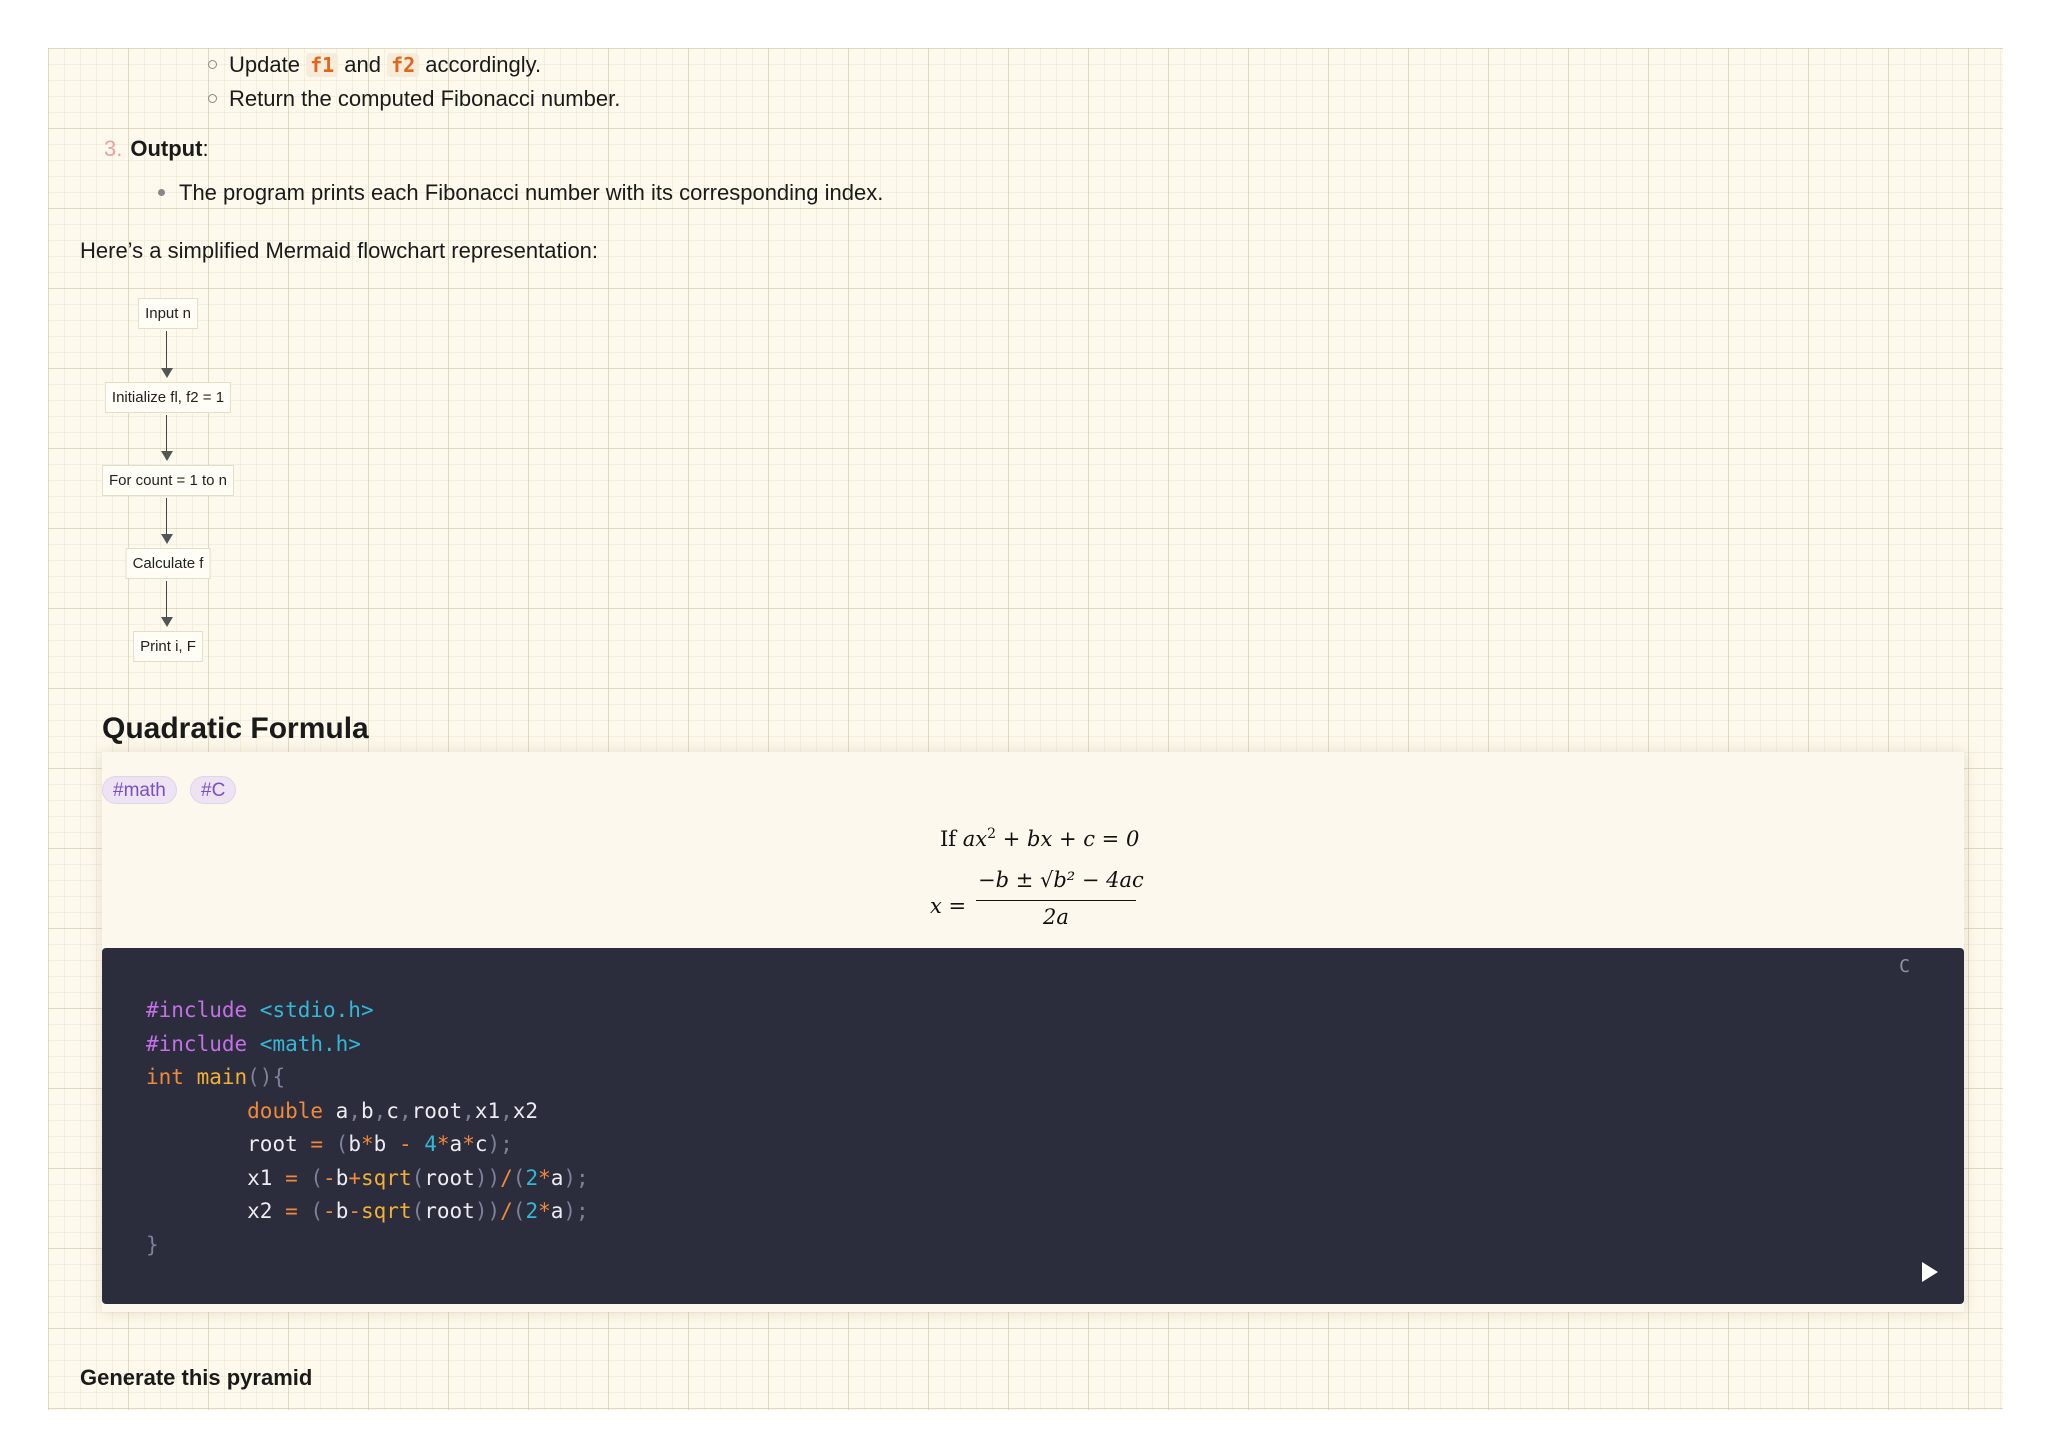  What do you see at coordinates (168, 480) in the screenshot?
I see `flow-node: For count = 1 to n` at bounding box center [168, 480].